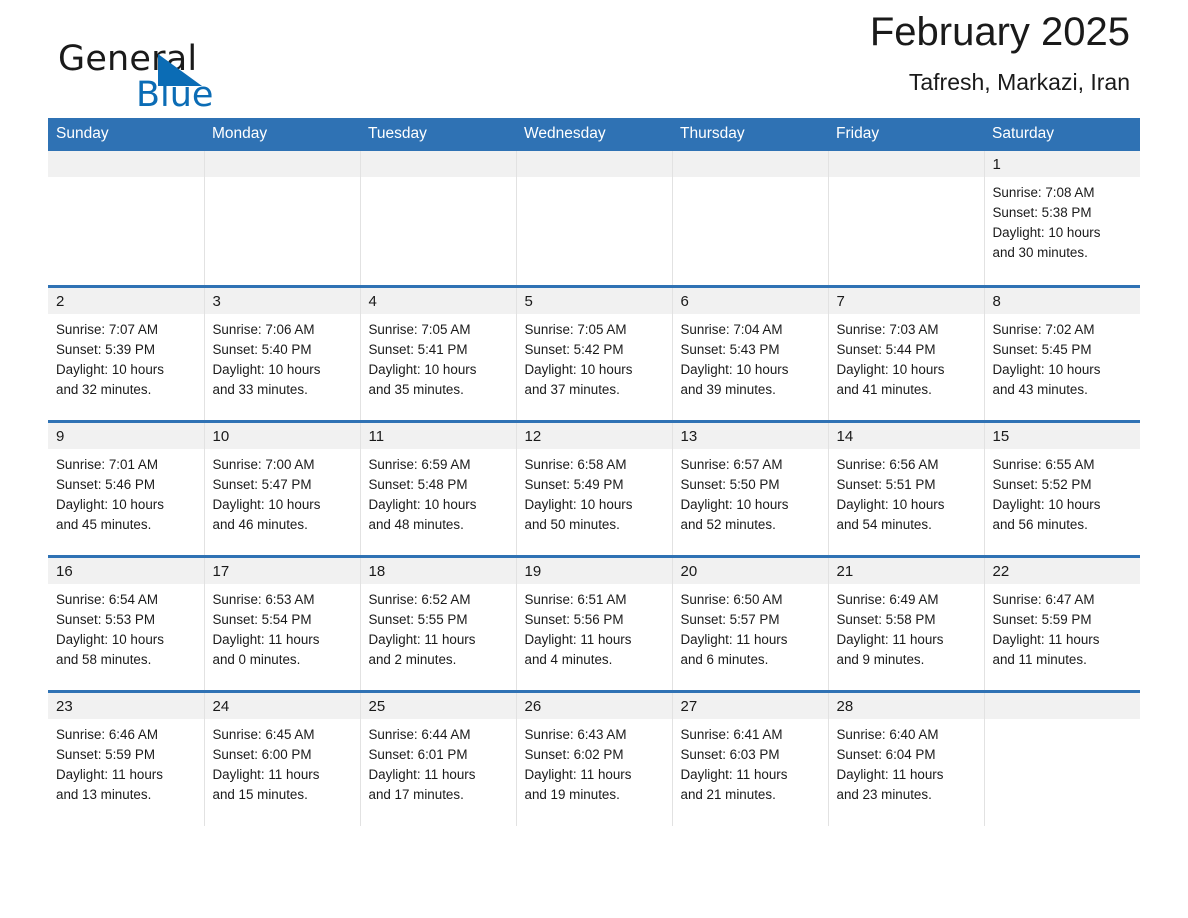  I want to click on sunrise-time: Sunrise: 7:05 AM, so click(419, 329).